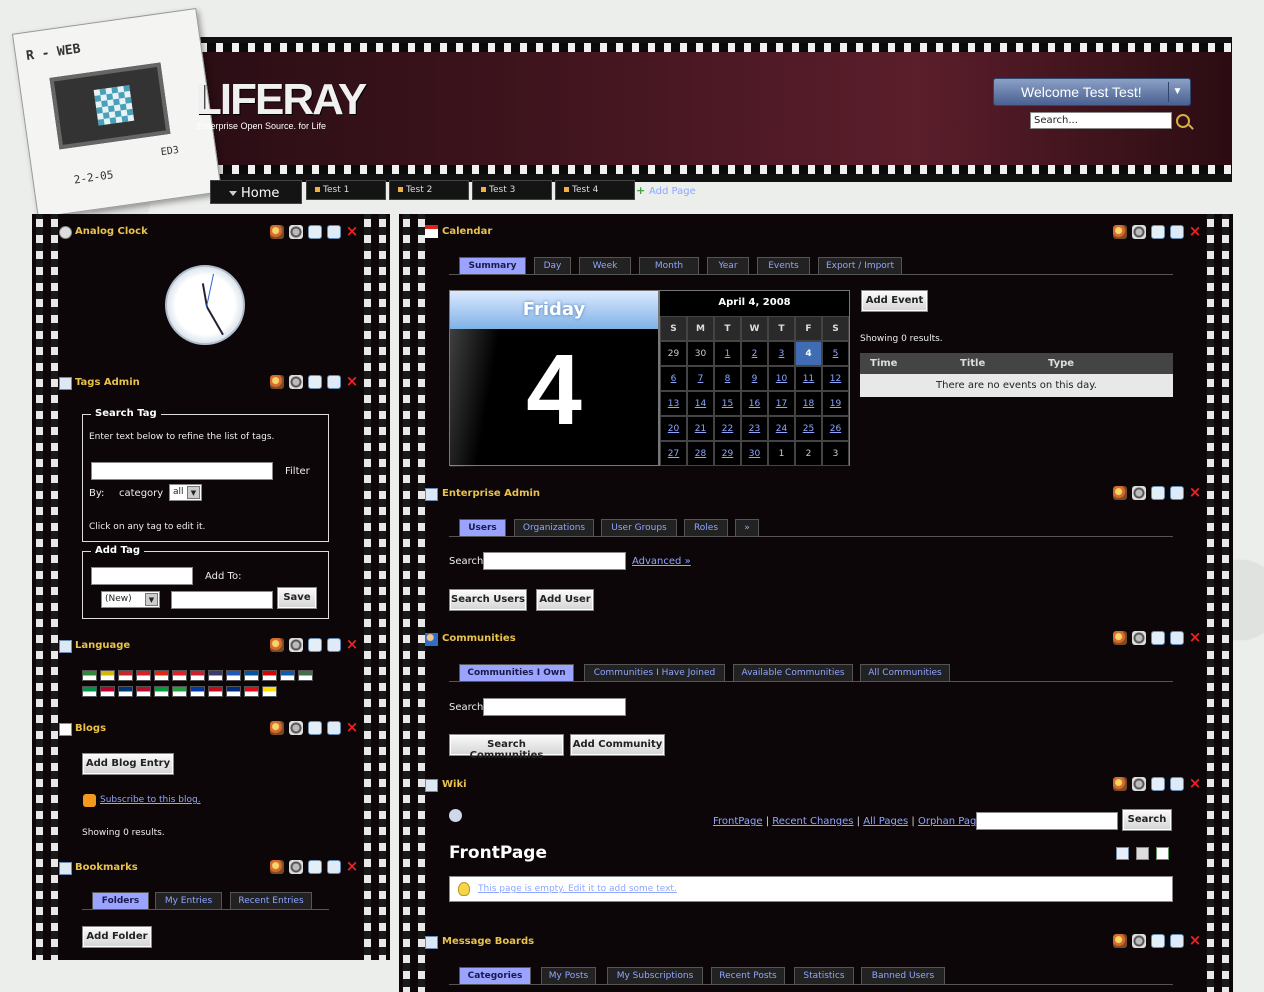 This screenshot has height=992, width=1264. Describe the element at coordinates (185, 492) in the screenshot. I see `tag-type-select: all ▼` at that location.